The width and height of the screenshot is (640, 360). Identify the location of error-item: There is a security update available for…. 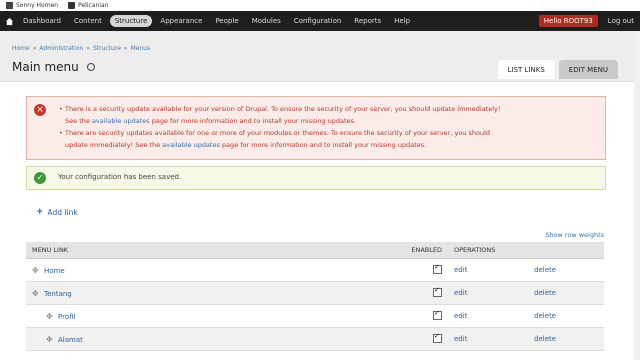
(329, 115).